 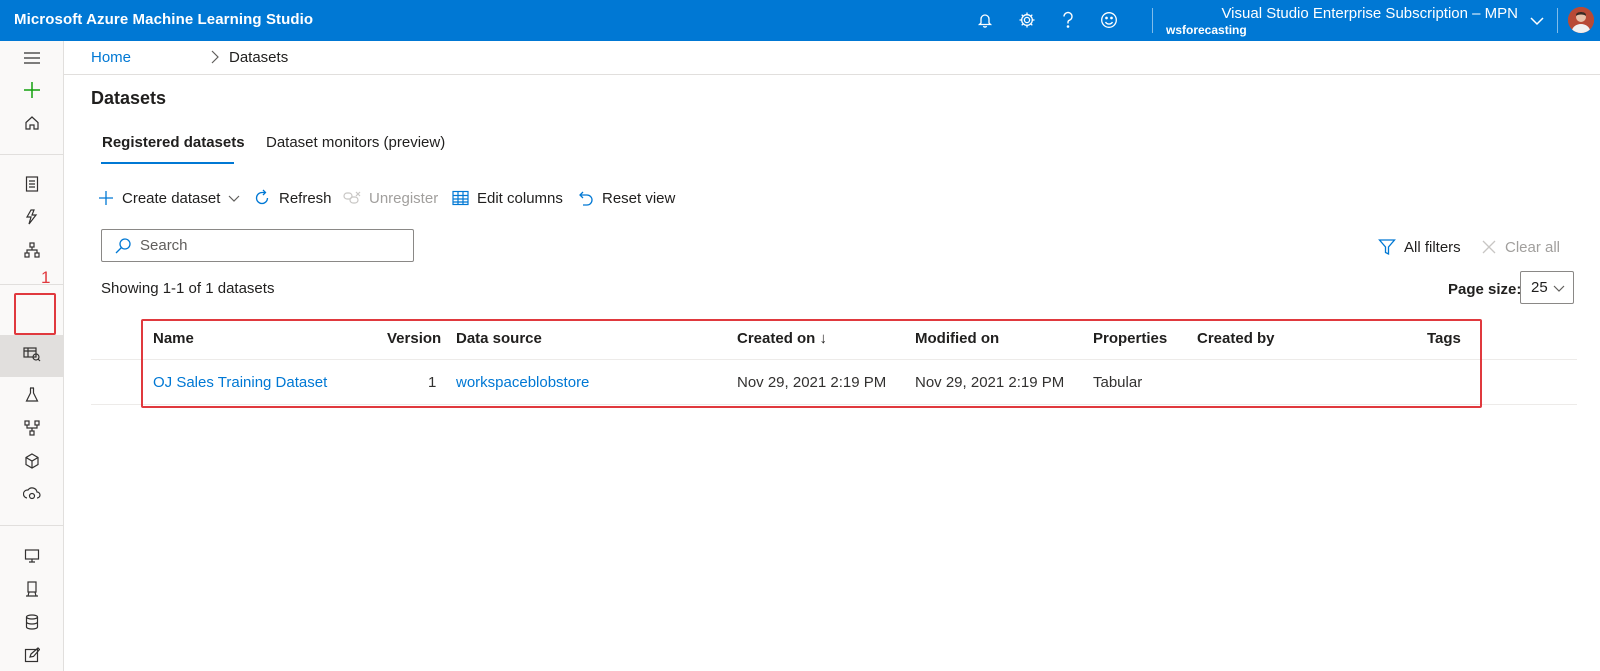 I want to click on unregister-button: Unregister, so click(x=390, y=198).